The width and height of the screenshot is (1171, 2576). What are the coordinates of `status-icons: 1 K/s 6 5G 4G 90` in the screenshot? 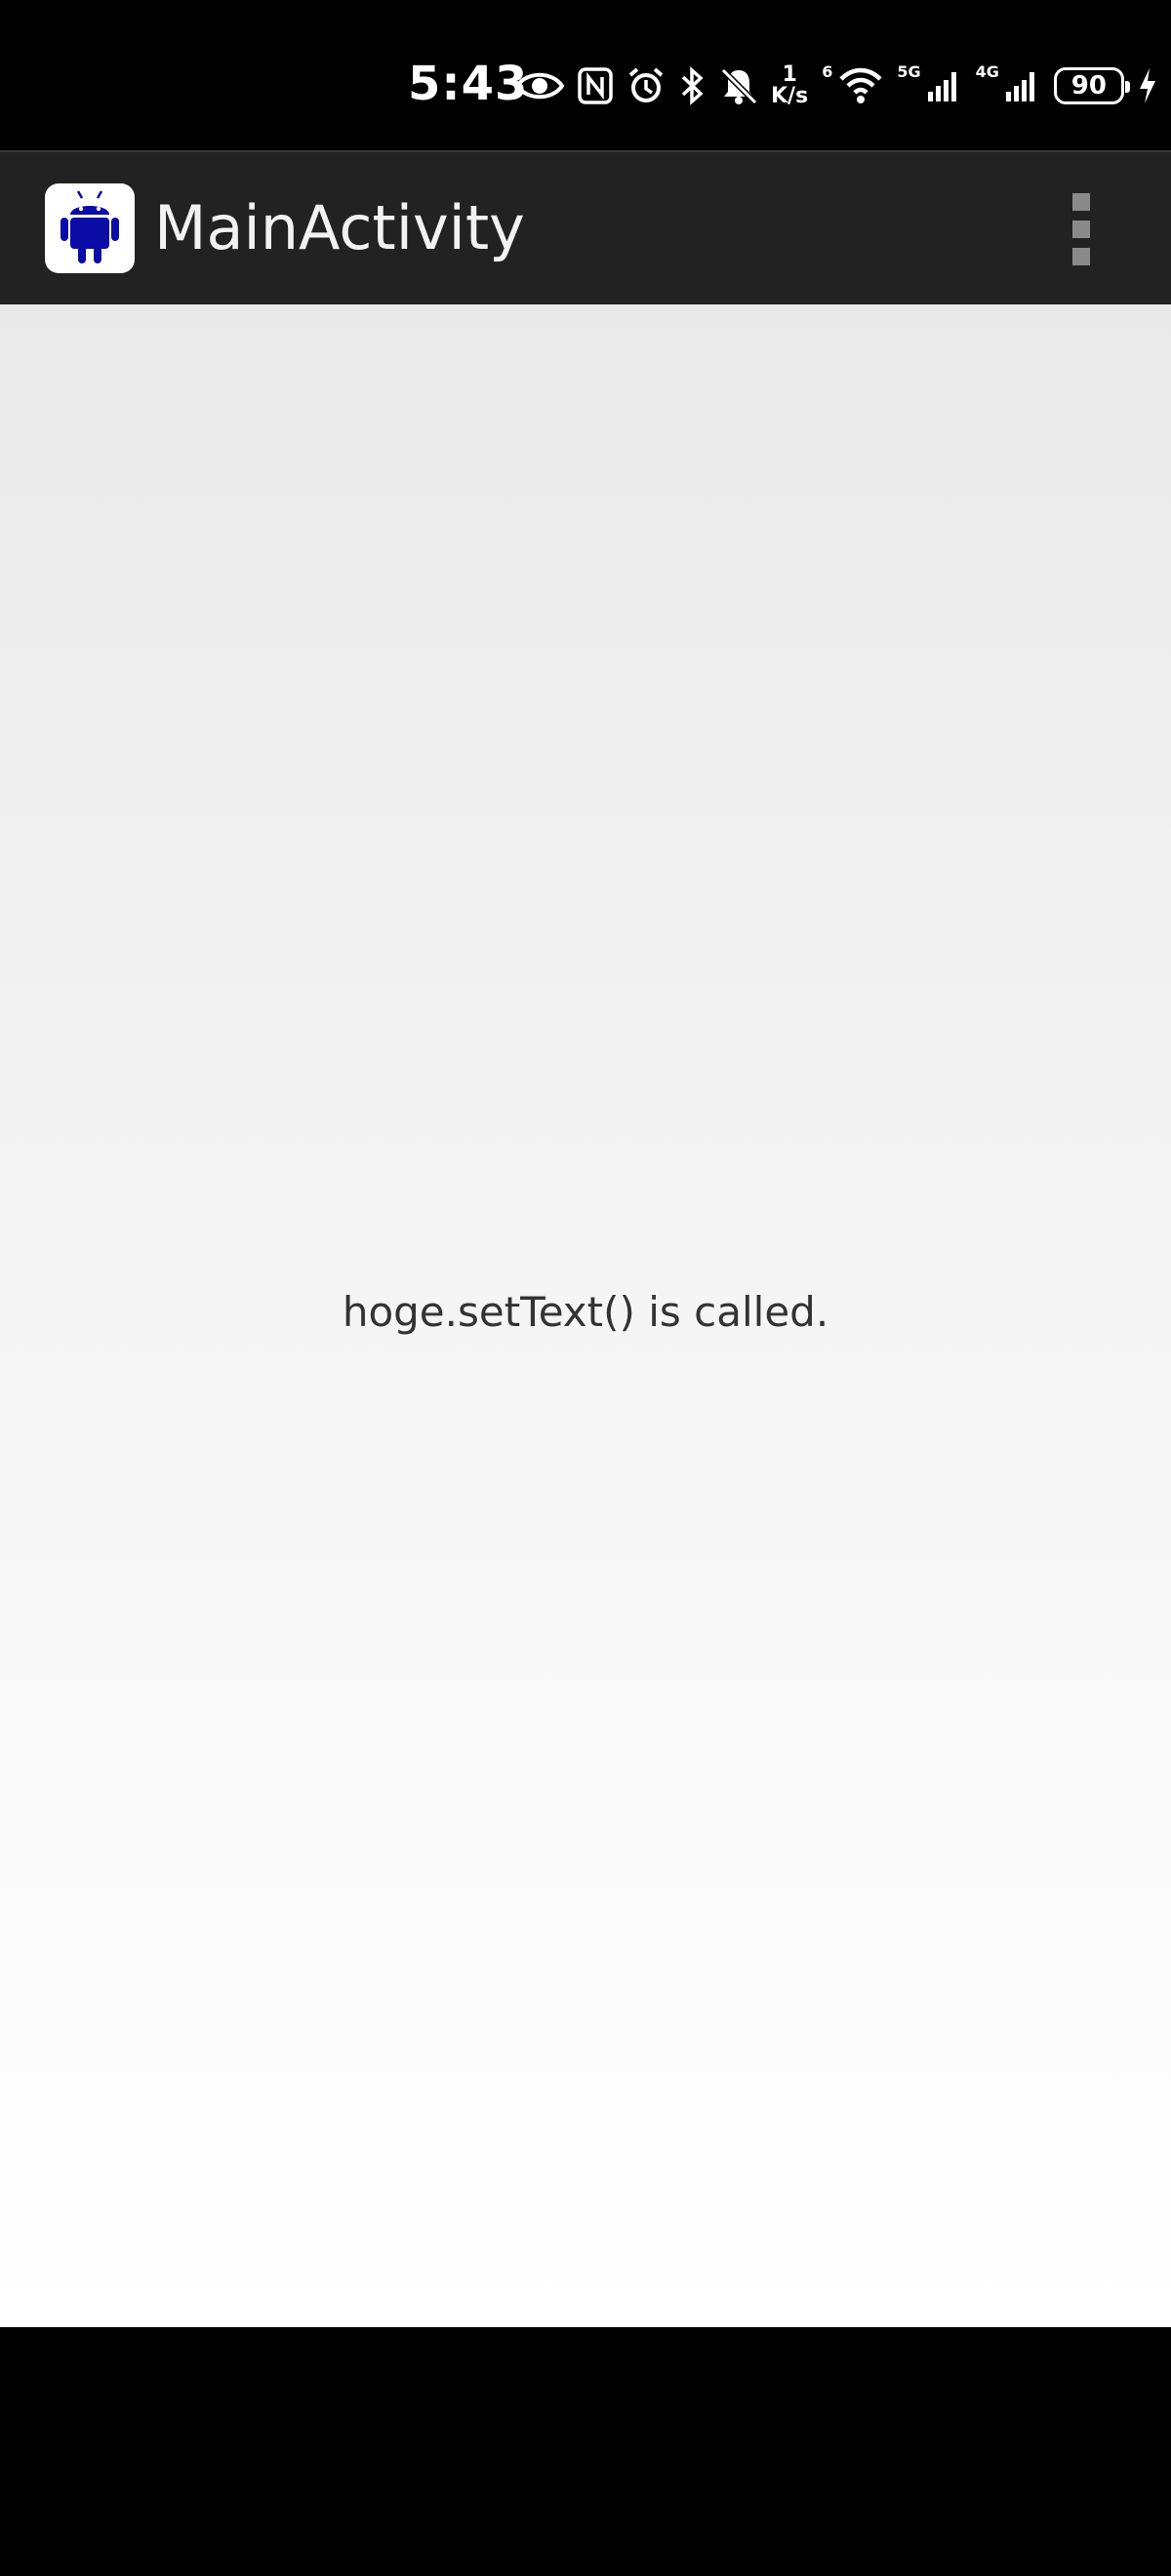 It's located at (836, 86).